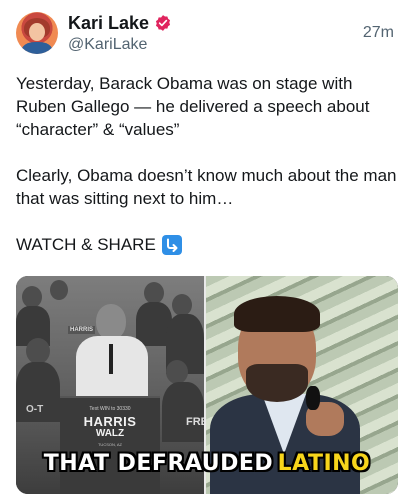  What do you see at coordinates (37, 33) in the screenshot?
I see `avatar` at bounding box center [37, 33].